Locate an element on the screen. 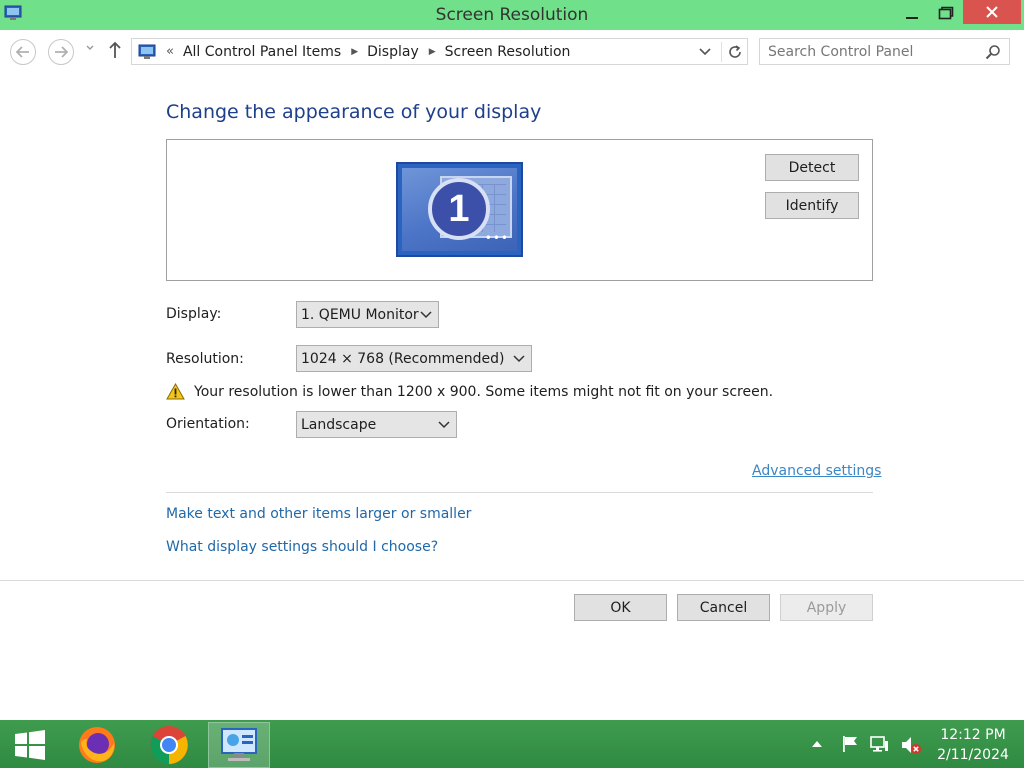 This screenshot has width=1024, height=768. firefox-icon is located at coordinates (97, 745).